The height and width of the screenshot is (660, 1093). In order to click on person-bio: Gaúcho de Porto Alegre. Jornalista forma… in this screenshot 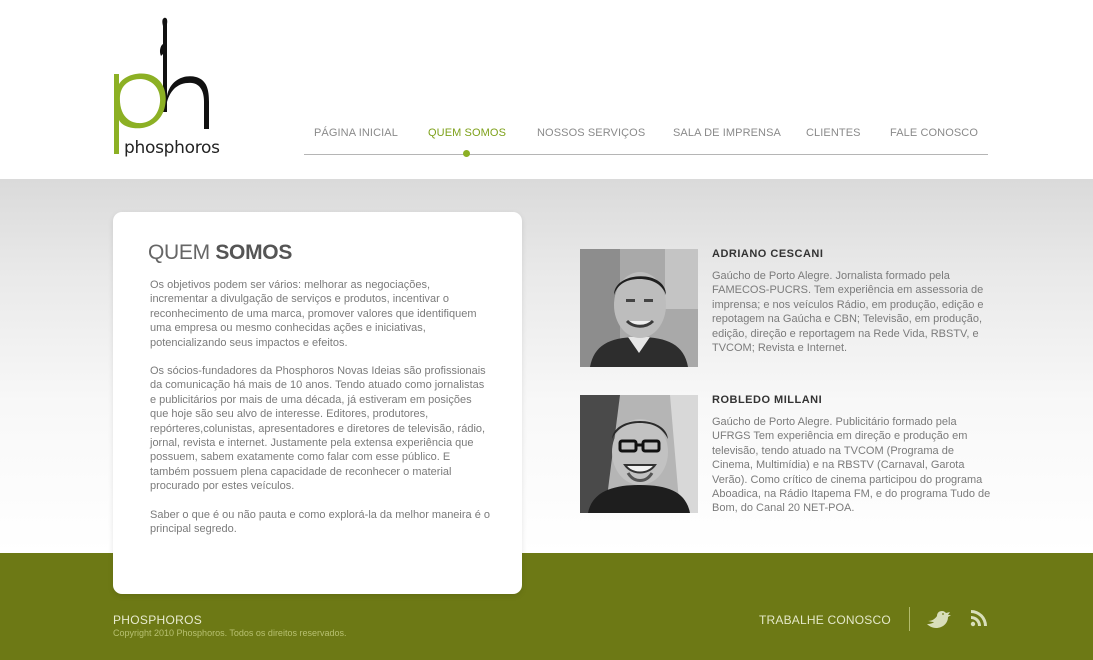, I will do `click(848, 312)`.